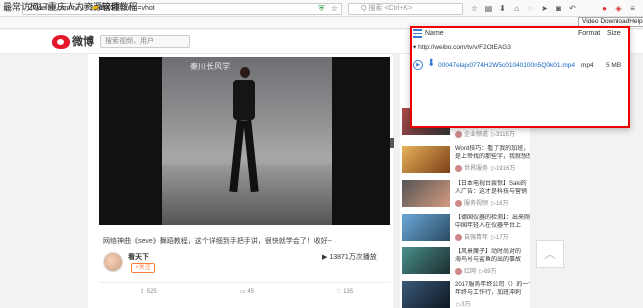 This screenshot has height=308, width=643. What do you see at coordinates (505, 135) in the screenshot?
I see `recommendation-views: 3115万` at bounding box center [505, 135].